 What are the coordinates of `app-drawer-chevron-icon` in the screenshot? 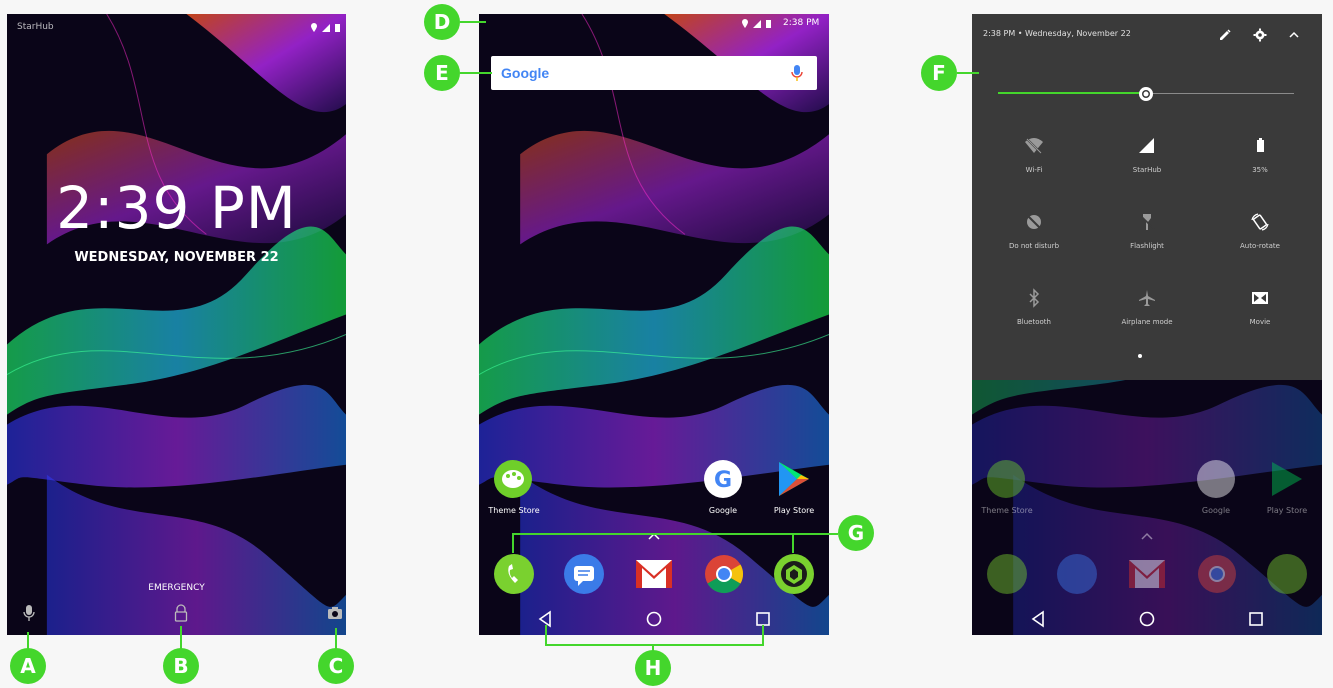 It's located at (1147, 536).